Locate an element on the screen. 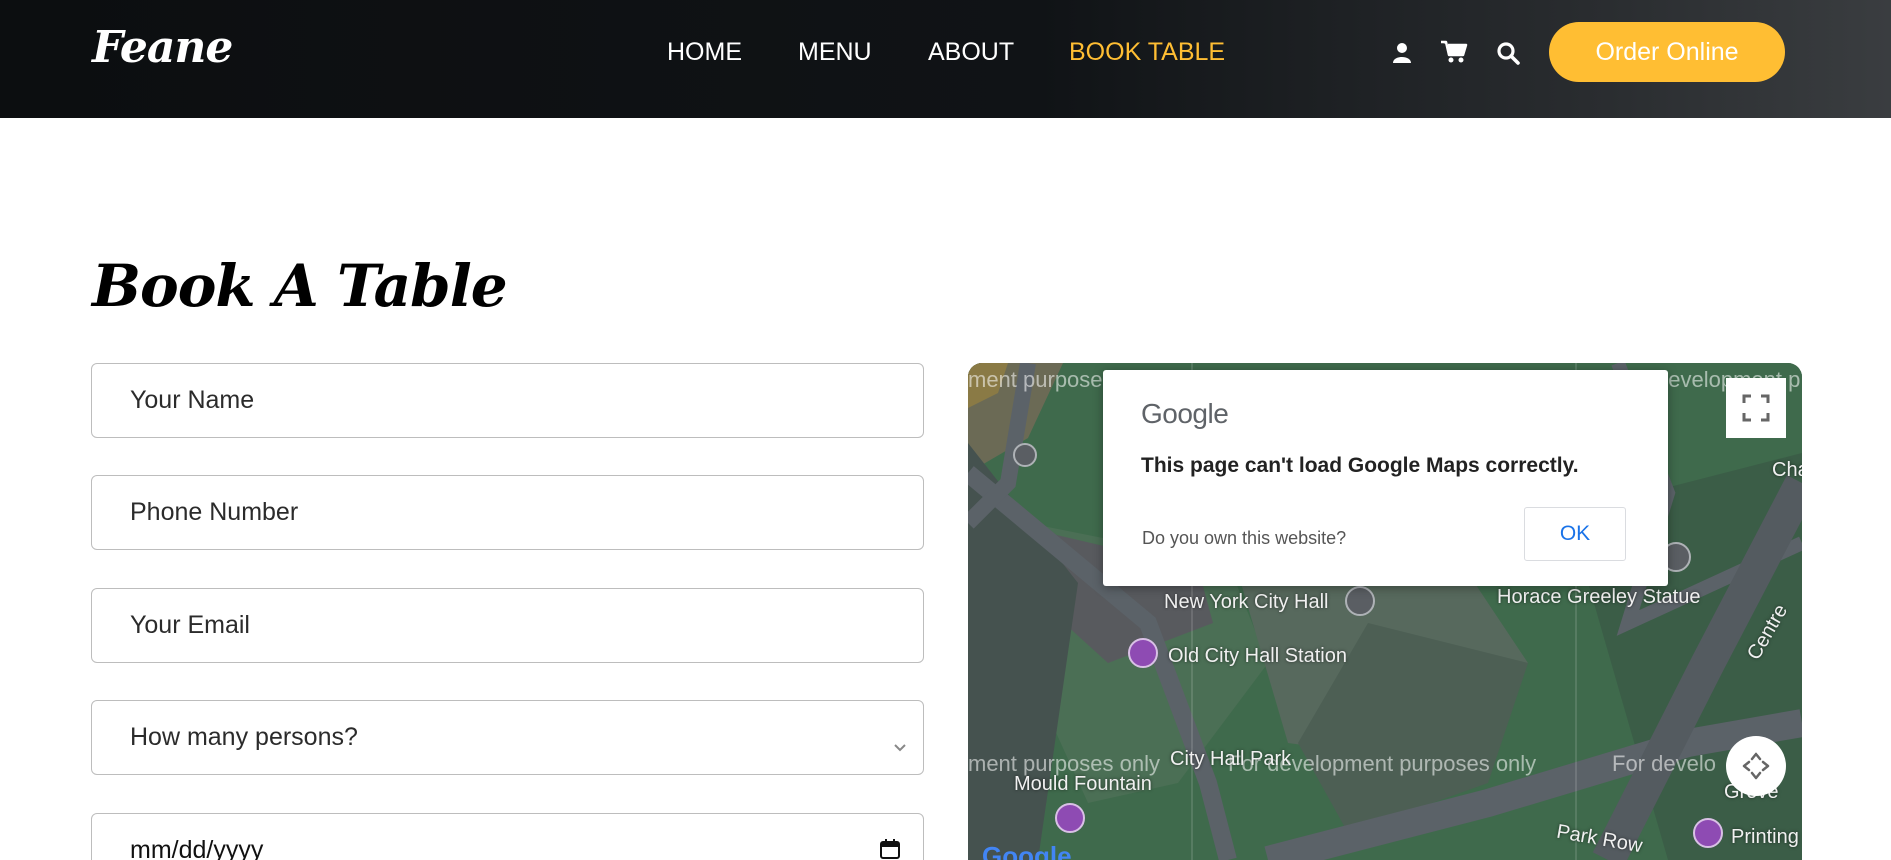  google-logo: Google is located at coordinates (1027, 850).